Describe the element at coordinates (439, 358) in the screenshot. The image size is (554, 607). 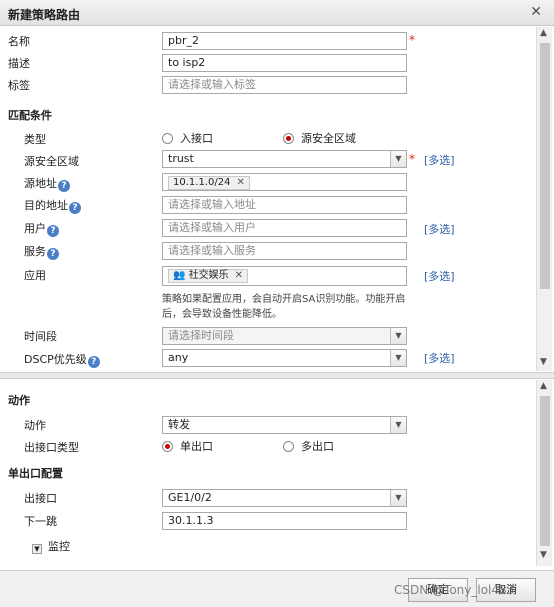
I see `dscp-multi-link: [多选]` at that location.